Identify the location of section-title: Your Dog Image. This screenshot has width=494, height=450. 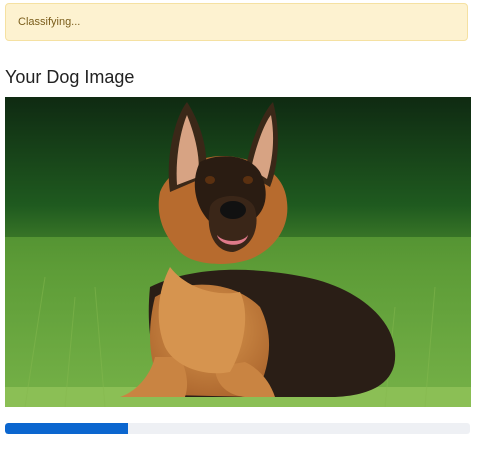
(70, 77).